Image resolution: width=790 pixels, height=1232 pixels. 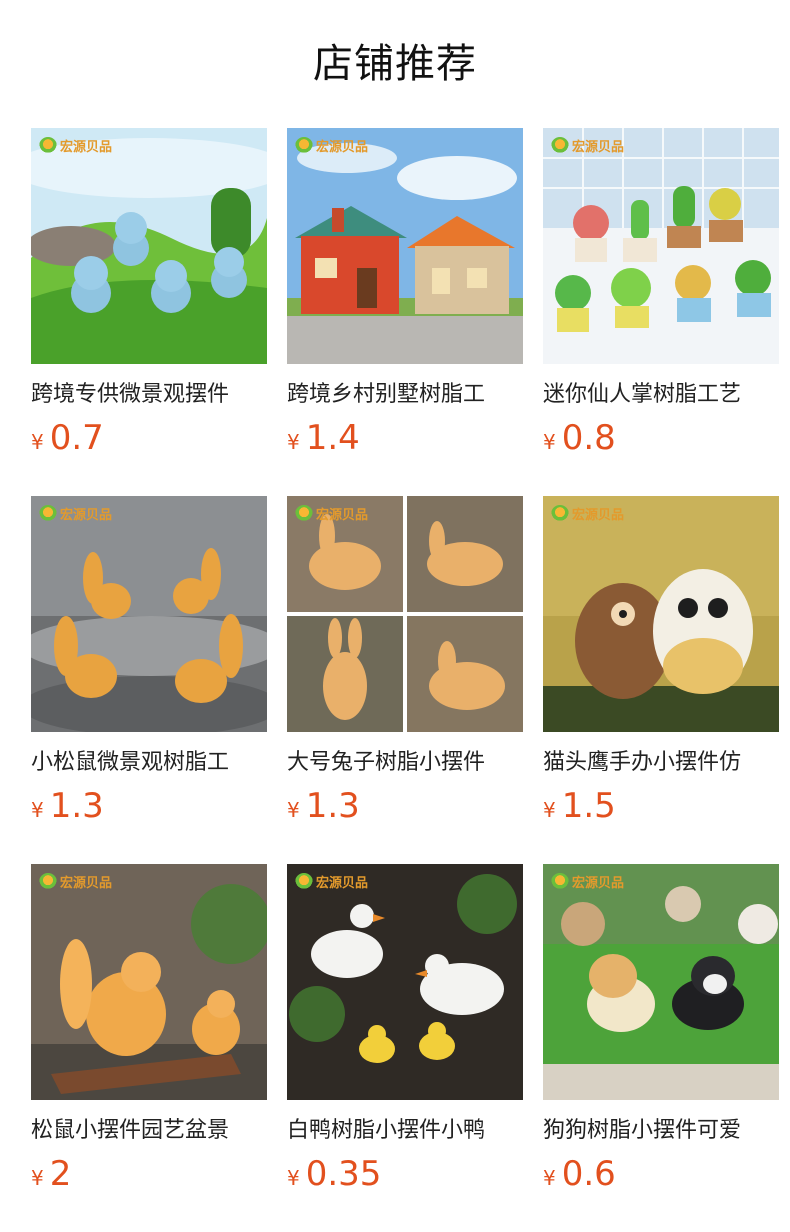 What do you see at coordinates (395, 64) in the screenshot?
I see `page-title: 店铺推荐` at bounding box center [395, 64].